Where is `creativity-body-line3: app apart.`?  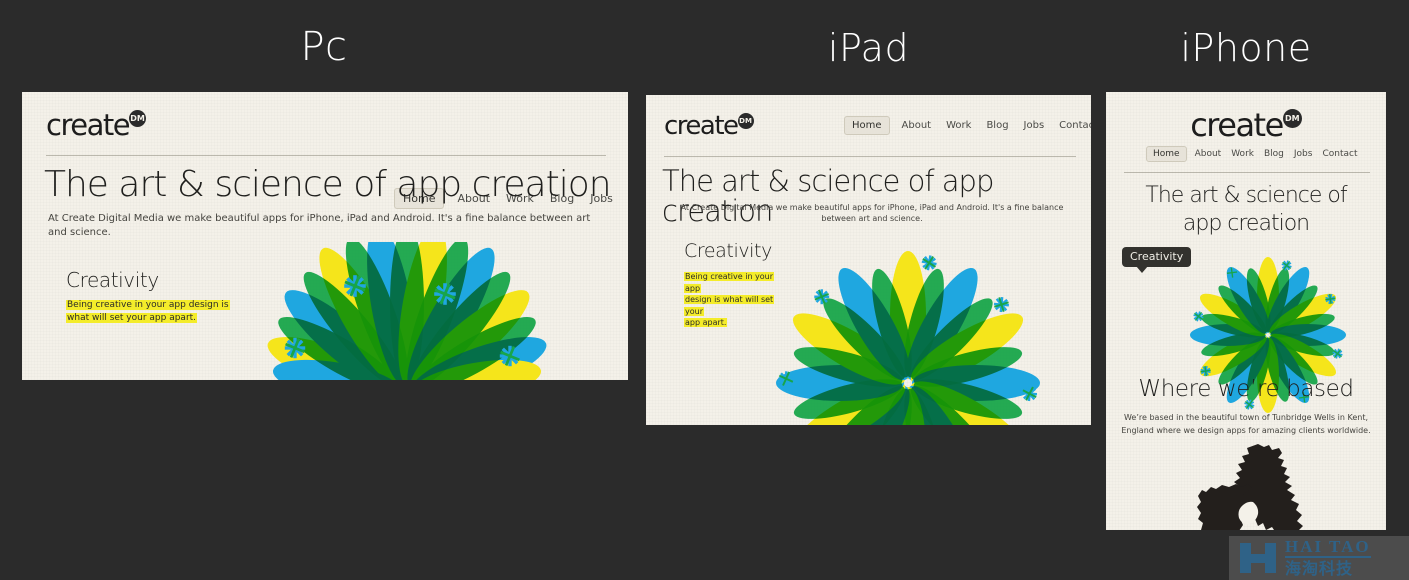
creativity-body-line3: app apart. is located at coordinates (706, 323).